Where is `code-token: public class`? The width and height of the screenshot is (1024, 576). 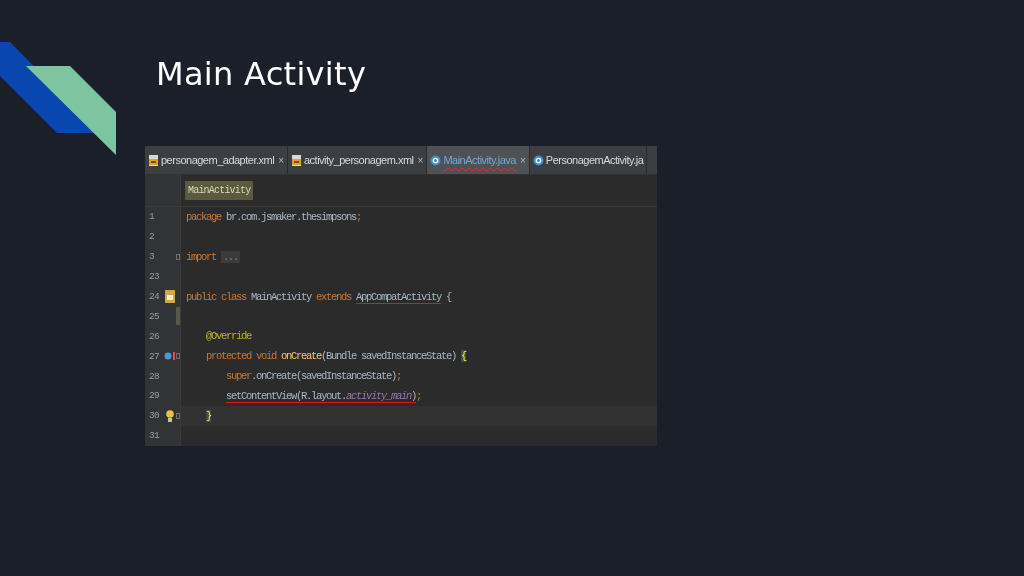
code-token: public class is located at coordinates (216, 296).